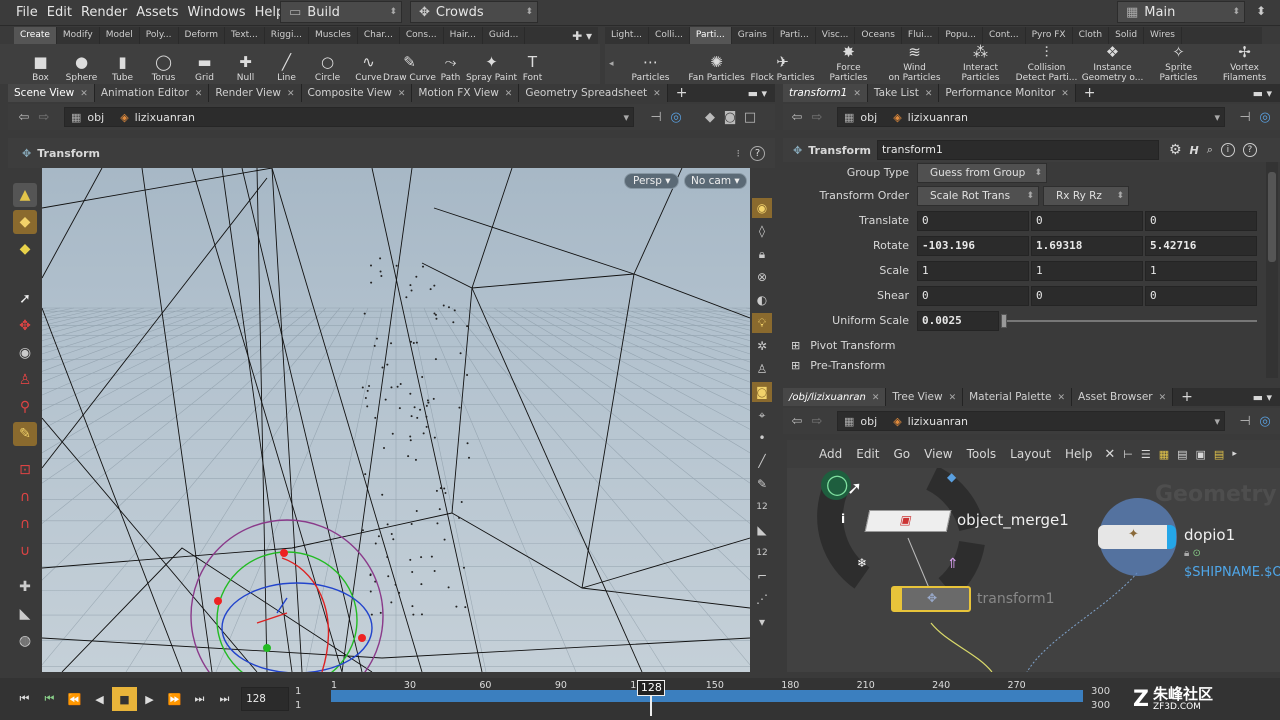  I want to click on tab-motion-fx-view: Motion FX View ✕, so click(466, 93).